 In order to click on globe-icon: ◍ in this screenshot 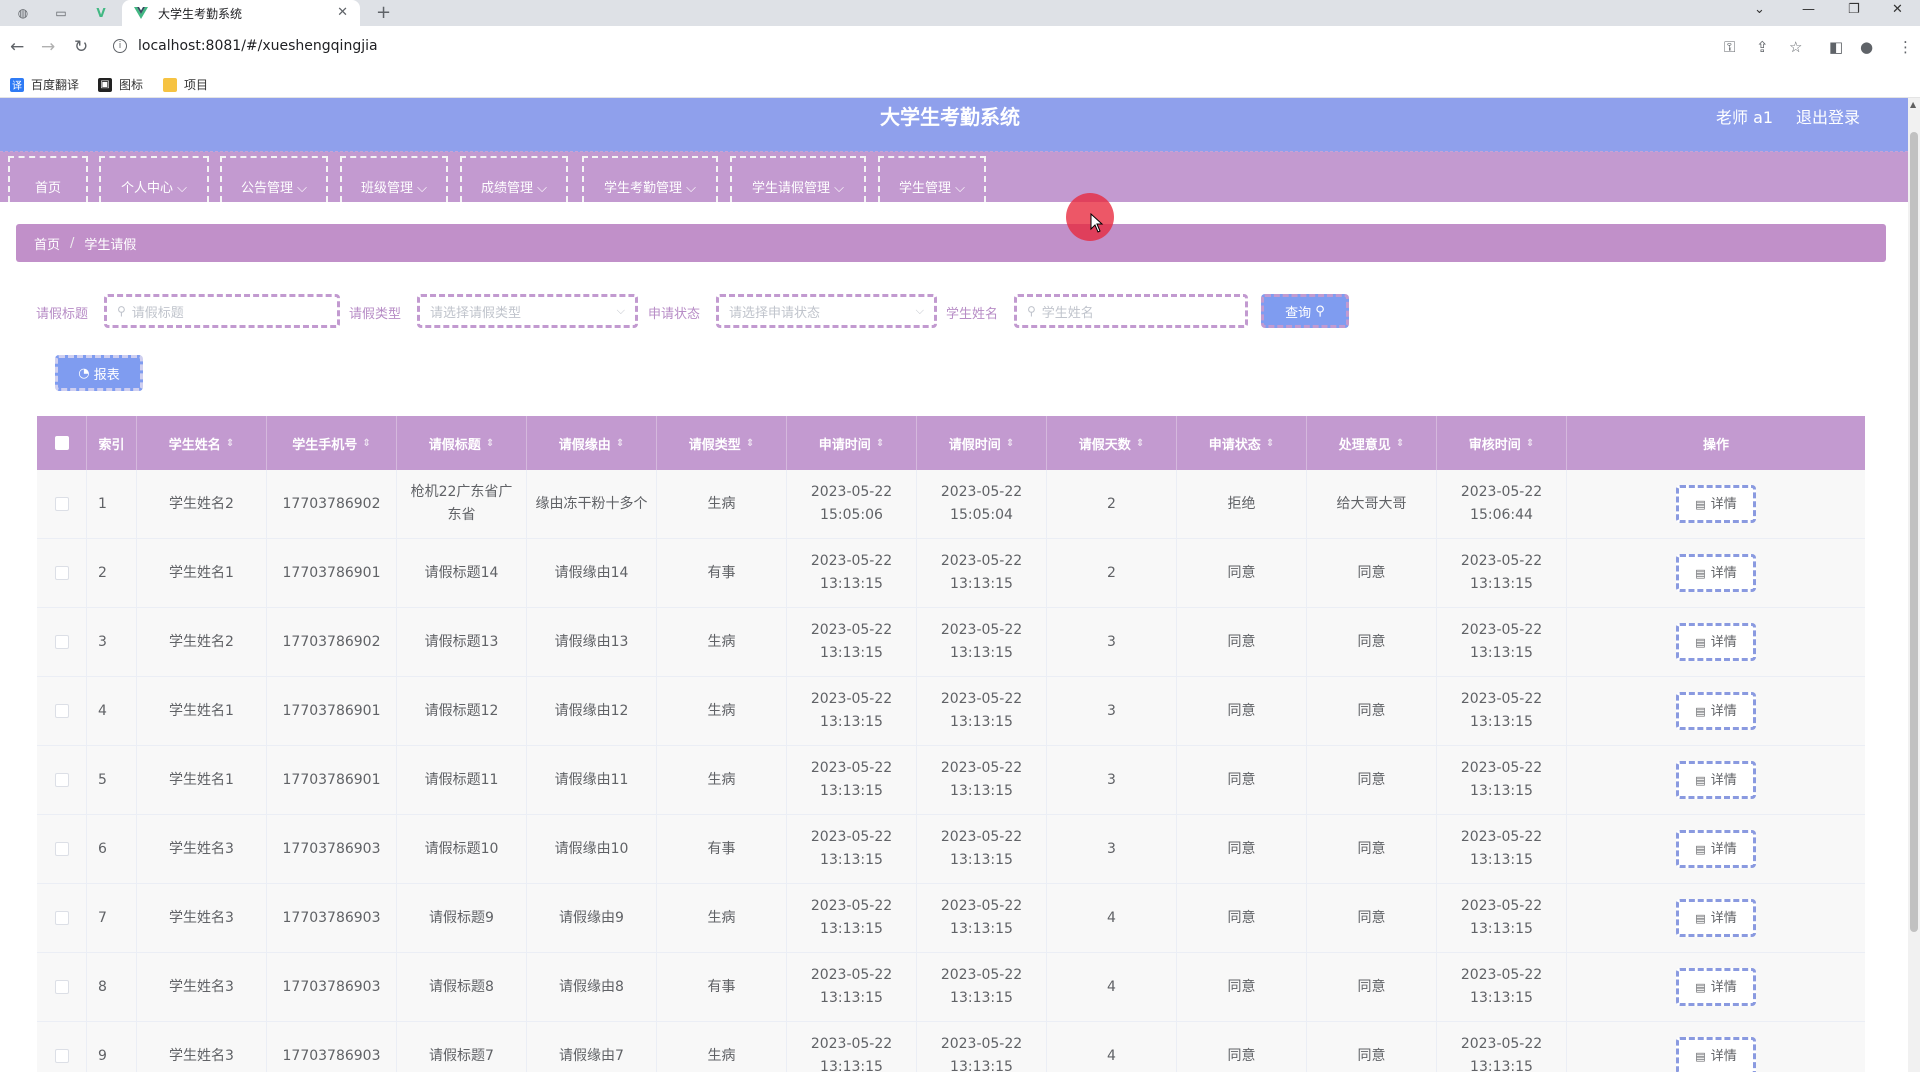, I will do `click(23, 13)`.